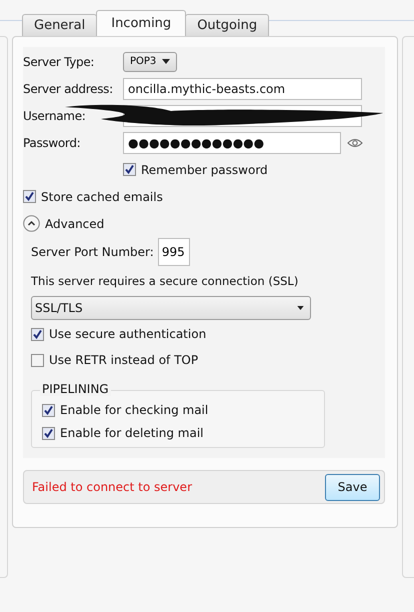  Describe the element at coordinates (63, 223) in the screenshot. I see `advanced-expander: Advanced` at that location.